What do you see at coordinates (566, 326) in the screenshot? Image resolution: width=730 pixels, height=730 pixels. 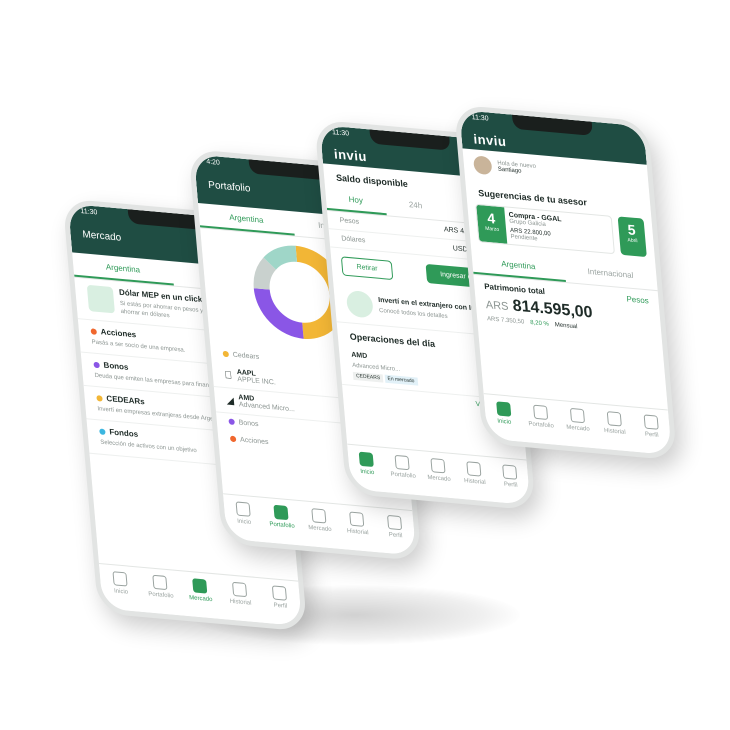 I see `period-select: Mensual` at bounding box center [566, 326].